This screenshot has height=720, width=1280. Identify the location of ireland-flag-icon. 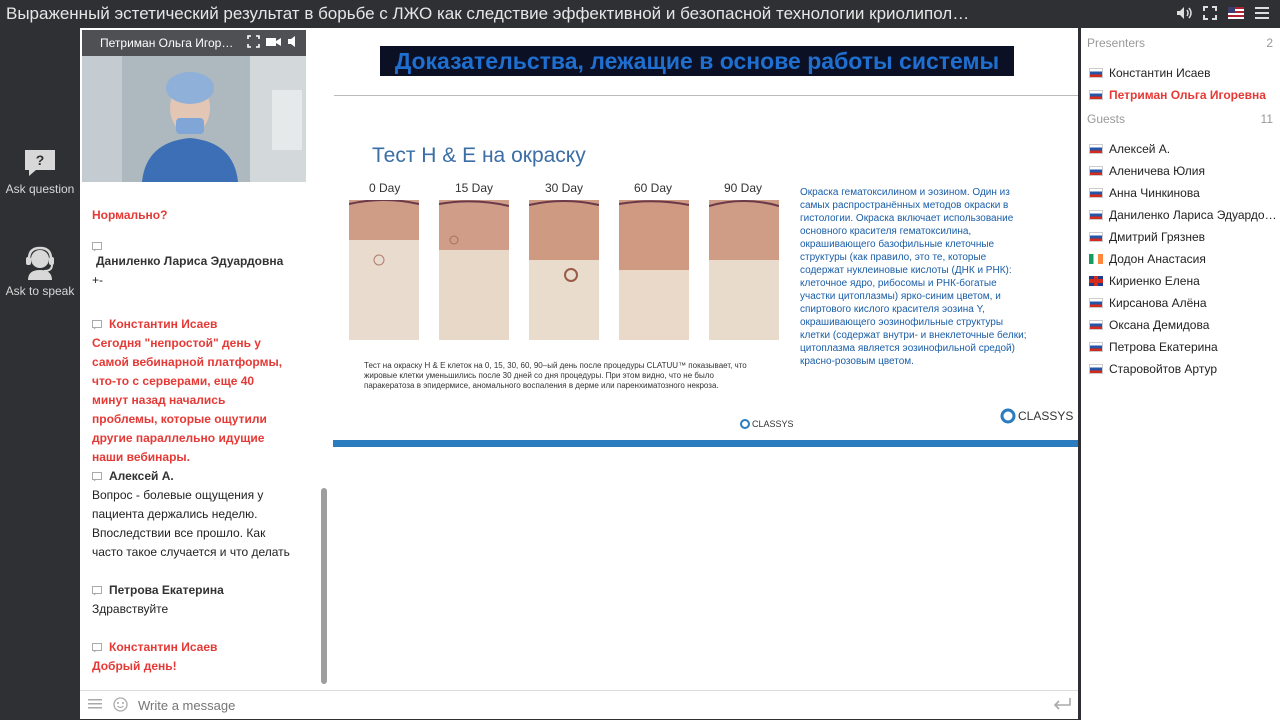
(1096, 259).